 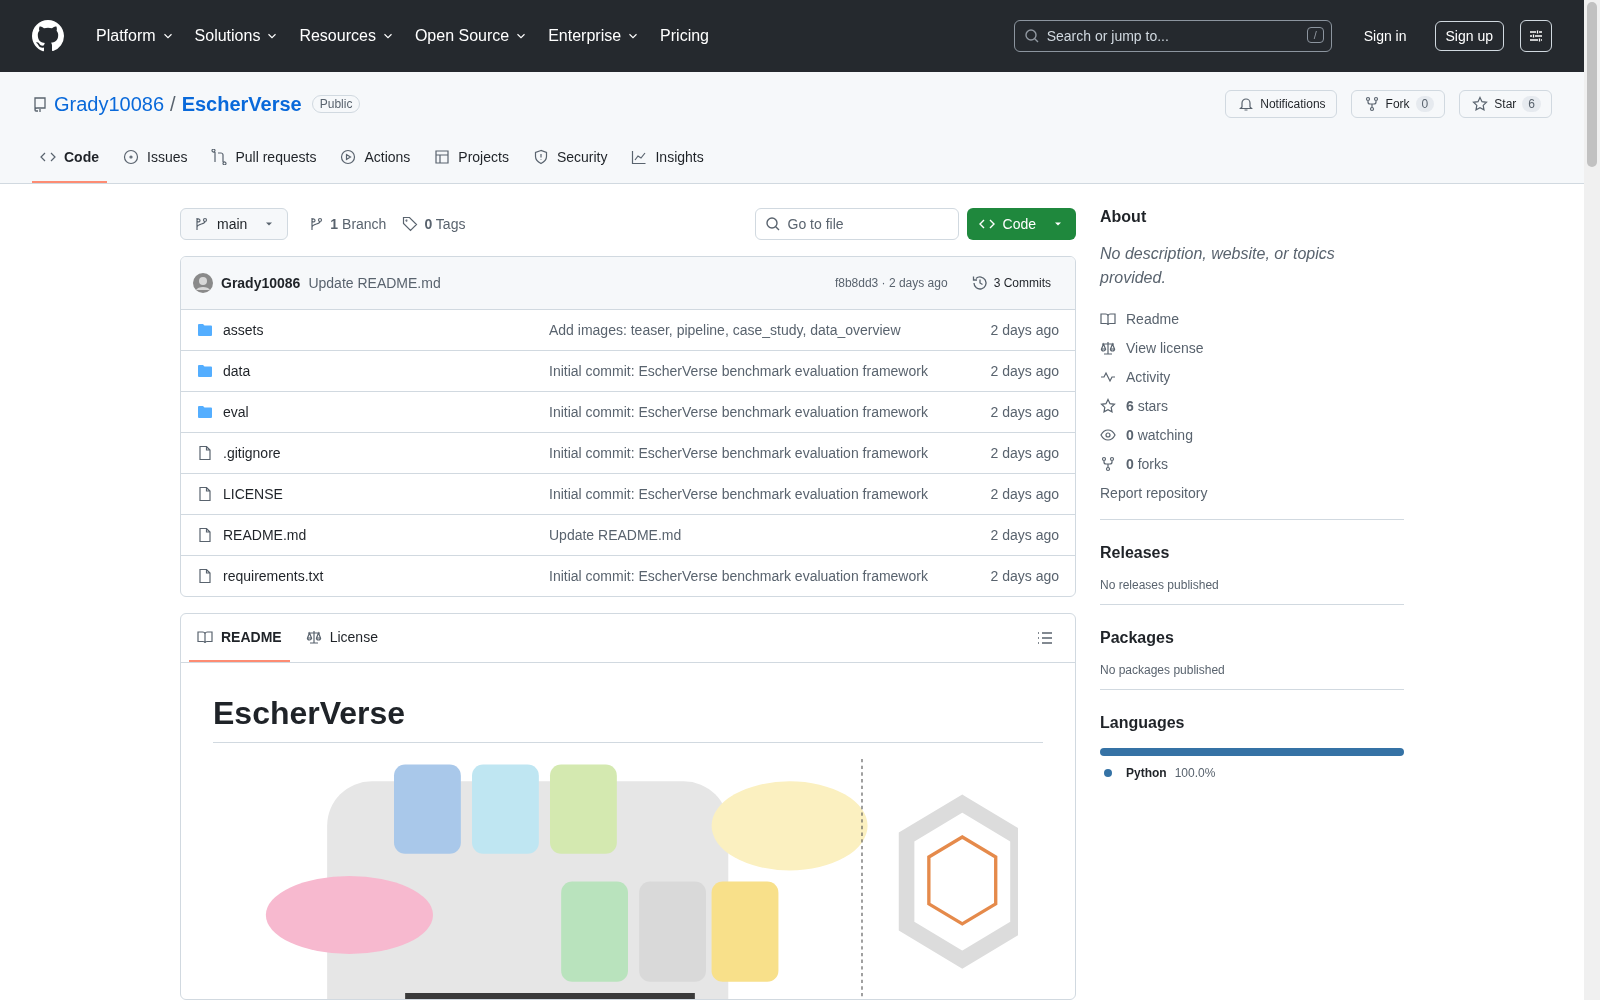 What do you see at coordinates (381, 371) in the screenshot?
I see `file-name-link: data` at bounding box center [381, 371].